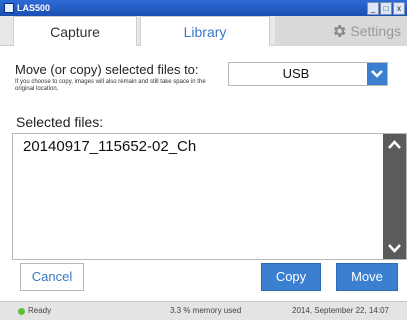  Describe the element at coordinates (60, 122) in the screenshot. I see `selected-files-label: Selected files:` at that location.